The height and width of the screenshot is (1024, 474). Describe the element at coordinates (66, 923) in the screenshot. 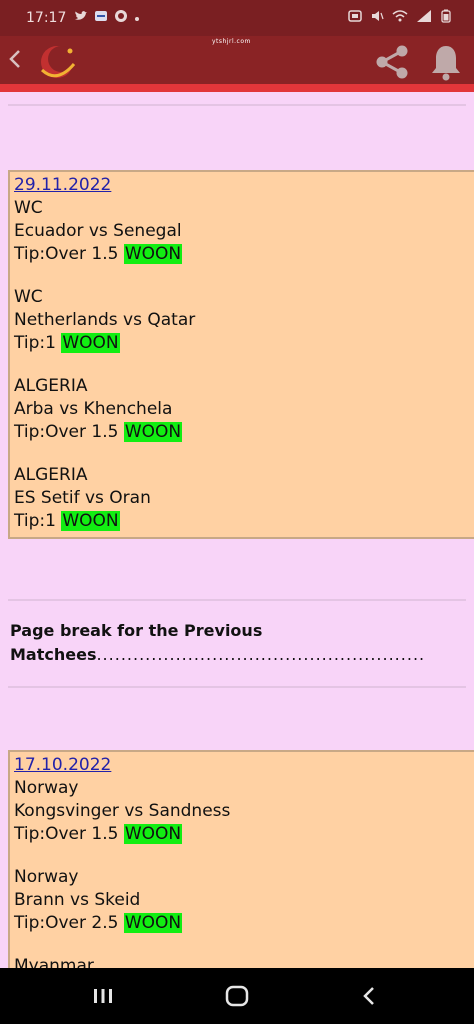

I see `tip-label: Tip:Over 2.5` at that location.